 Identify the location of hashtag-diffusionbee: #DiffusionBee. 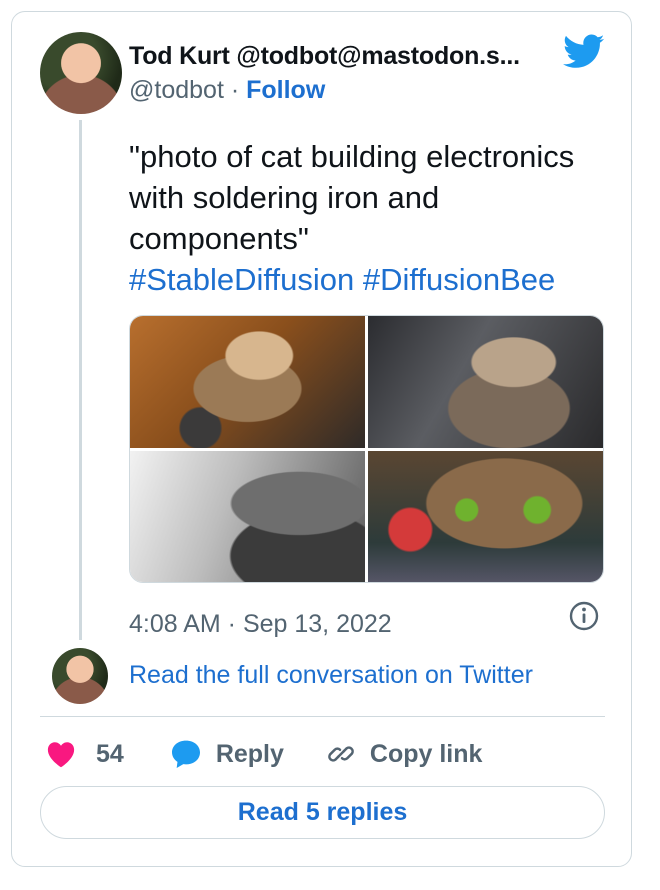
(459, 279).